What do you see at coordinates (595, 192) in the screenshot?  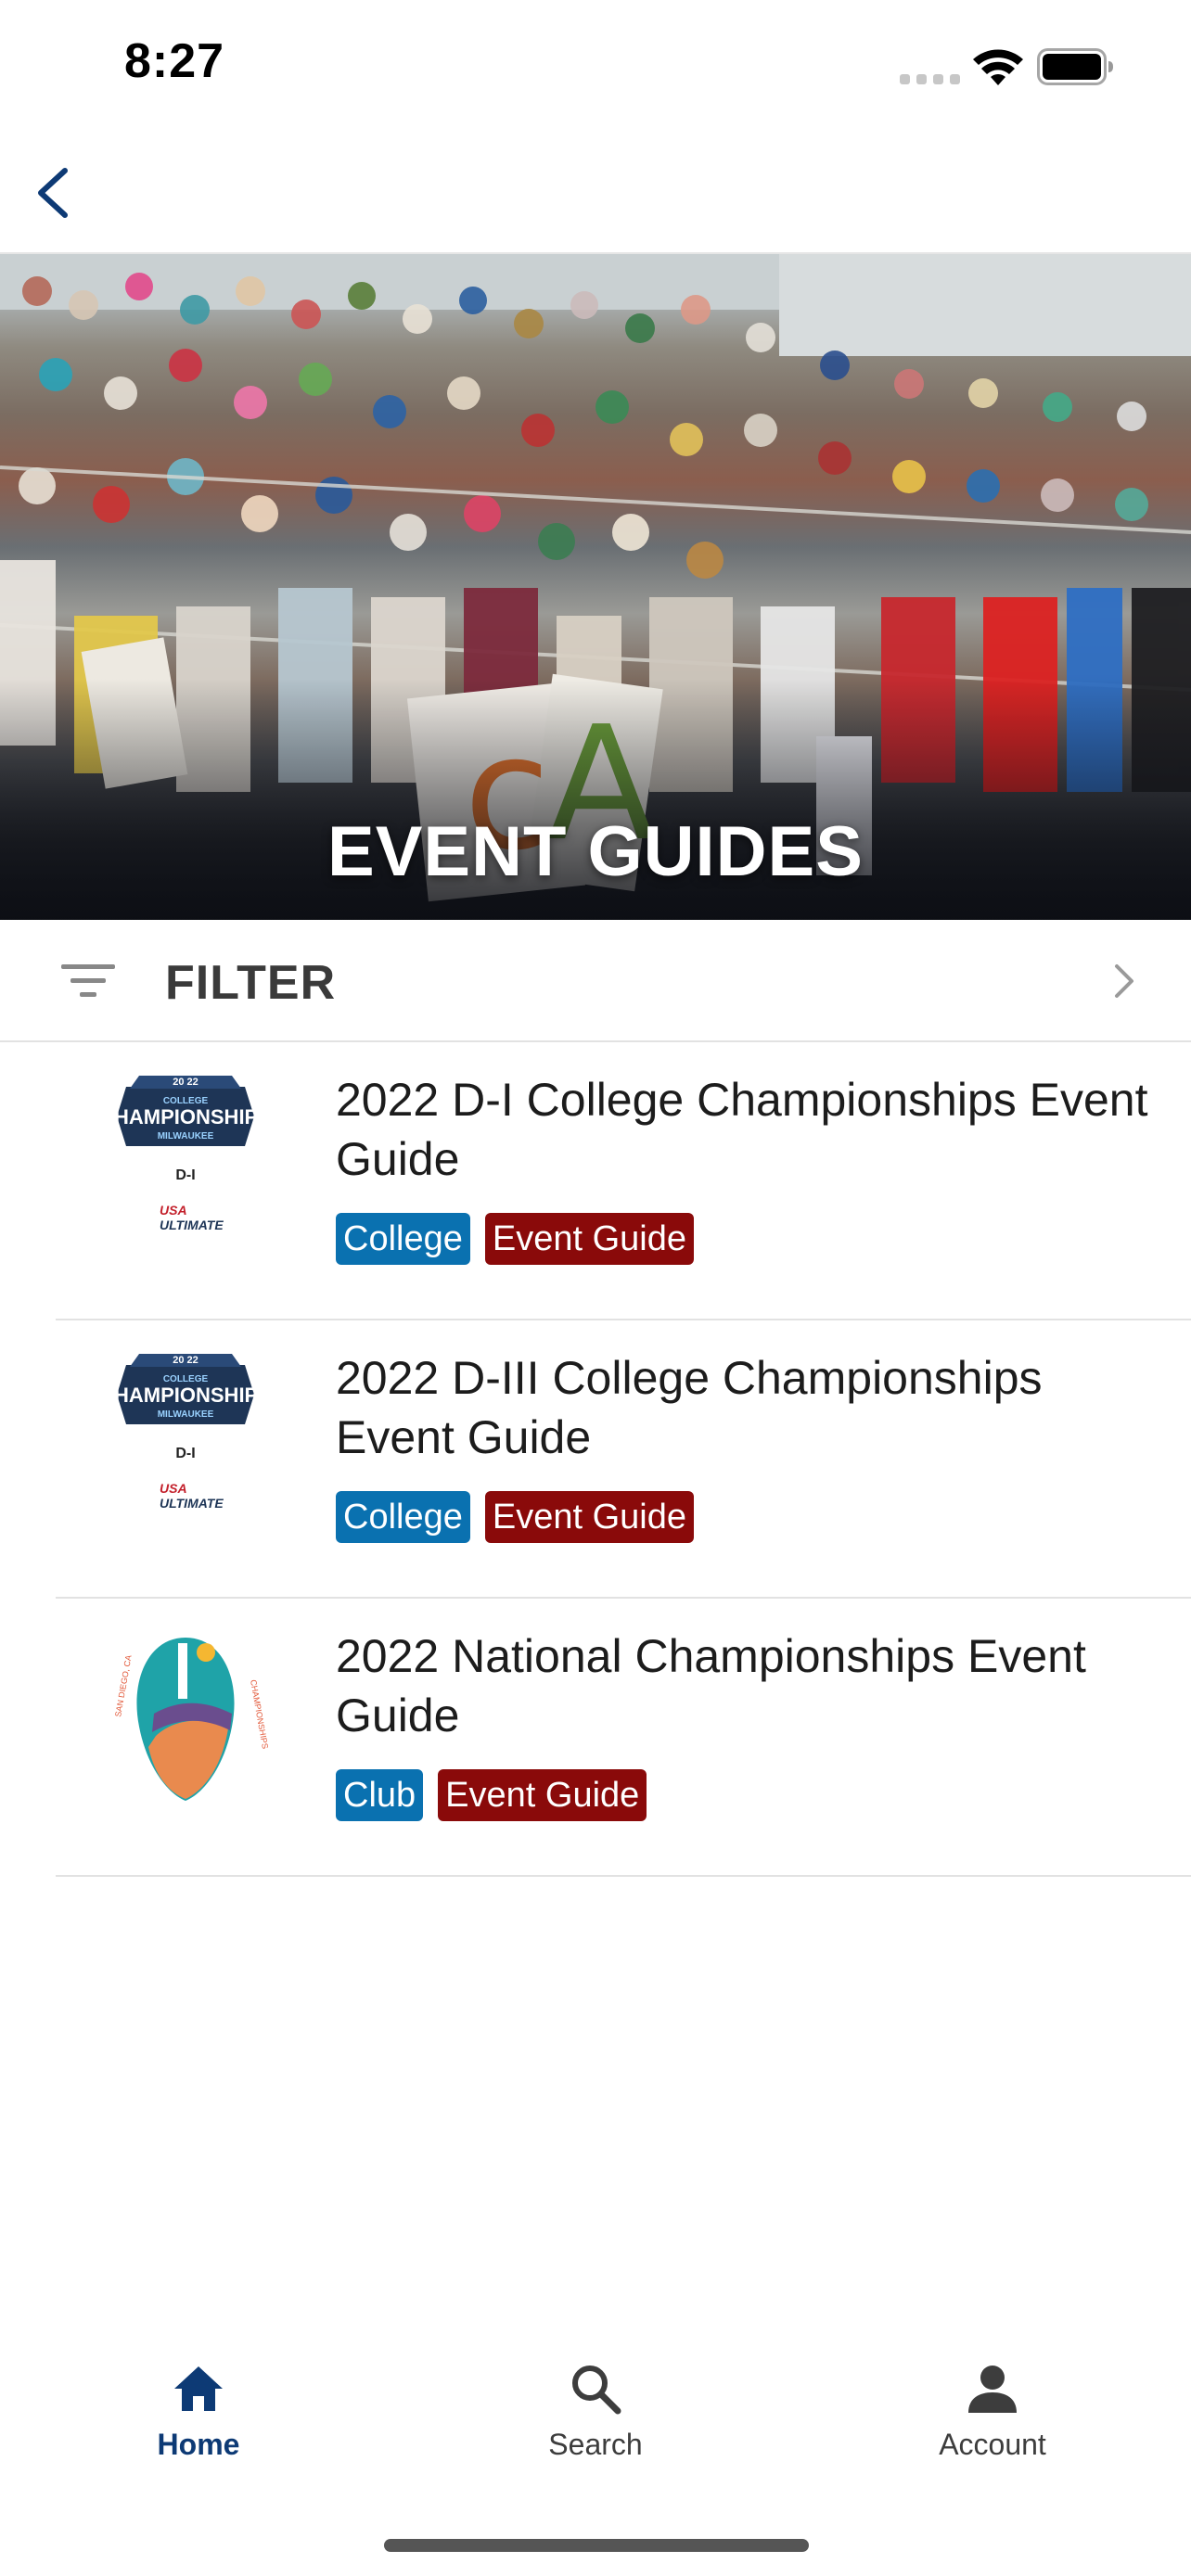 I see `navigation-bar` at bounding box center [595, 192].